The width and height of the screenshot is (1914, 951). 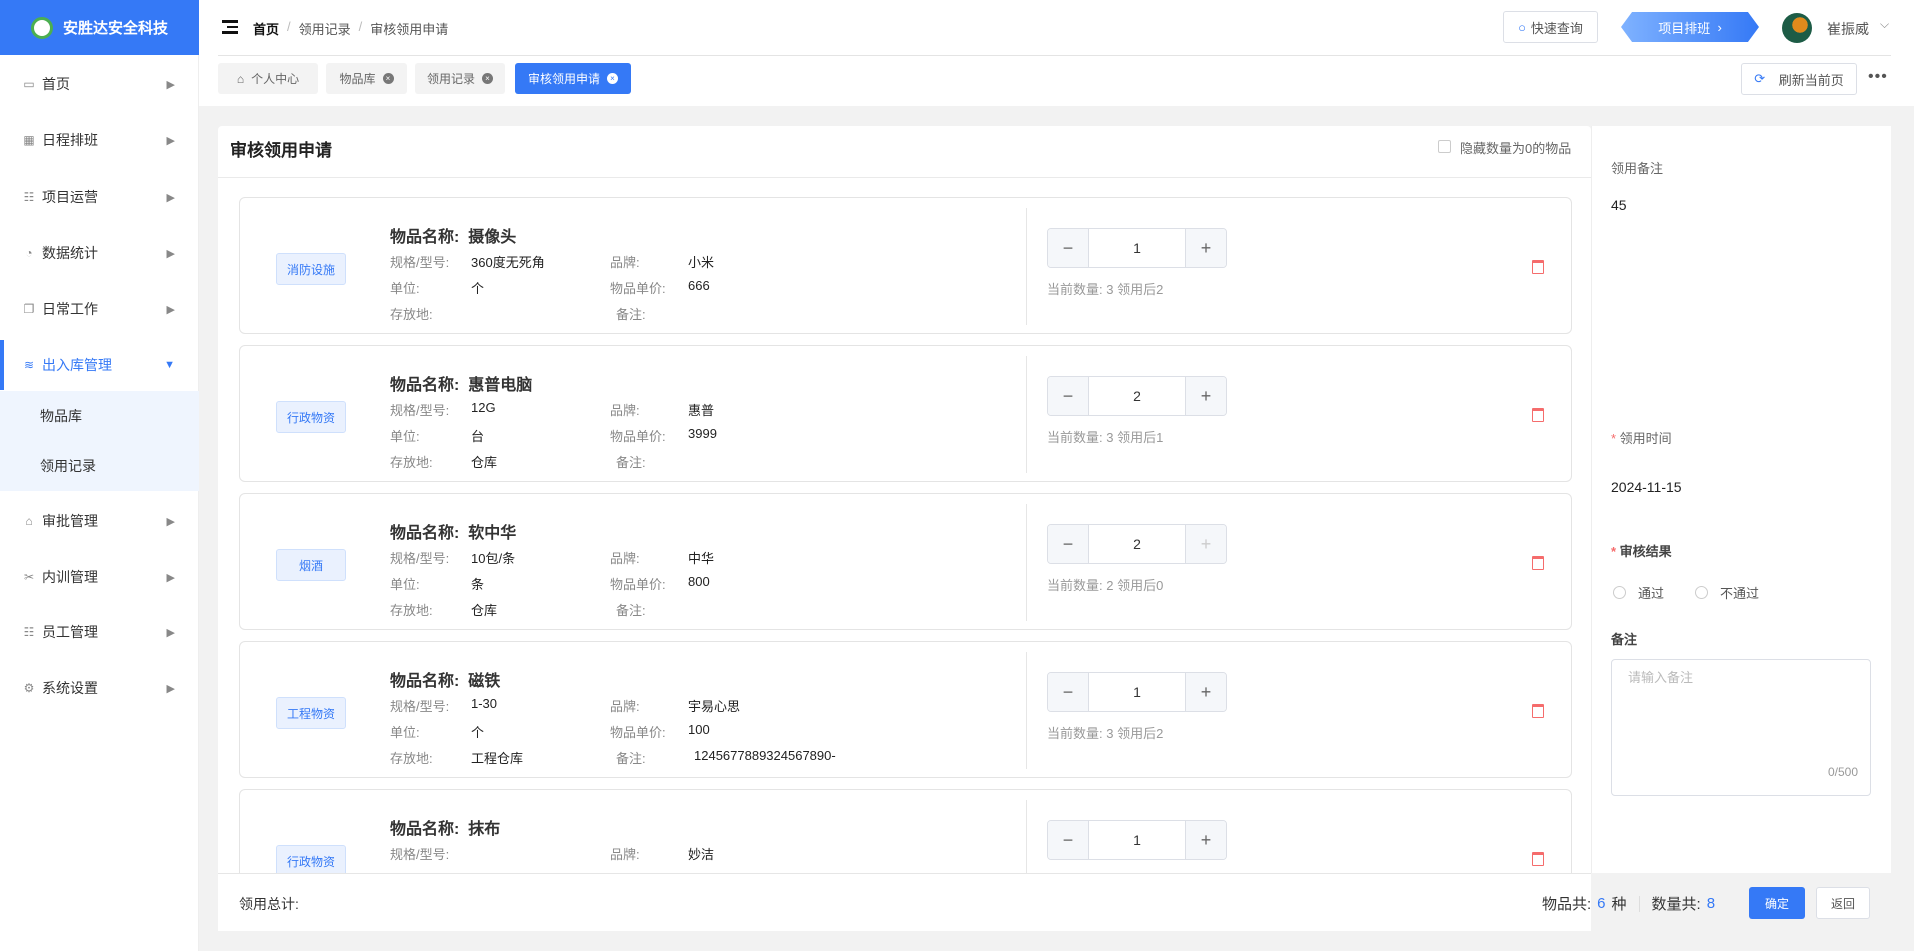 I want to click on sidebar-subitem-0: 物品库, so click(x=99, y=416).